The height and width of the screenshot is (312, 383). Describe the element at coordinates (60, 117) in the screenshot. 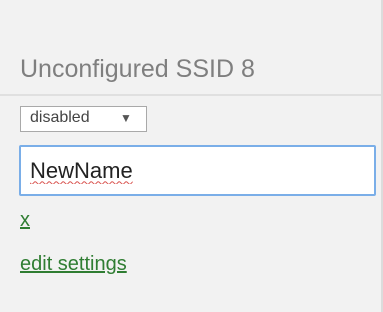

I see `ssid-status-value: disabled` at that location.